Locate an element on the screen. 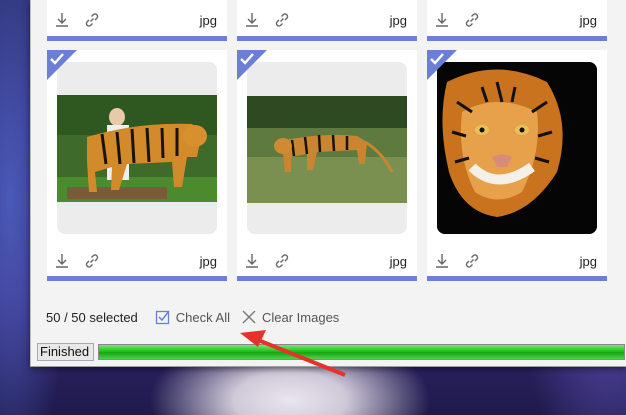 The width and height of the screenshot is (626, 415). status-bar: Finished is located at coordinates (331, 352).